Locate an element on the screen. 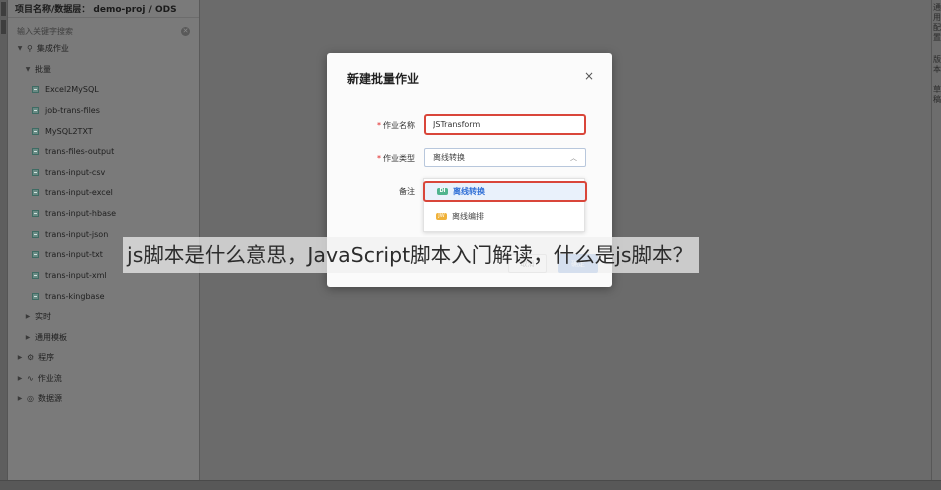  tree-leaf-job: trans-files-output is located at coordinates (73, 151).